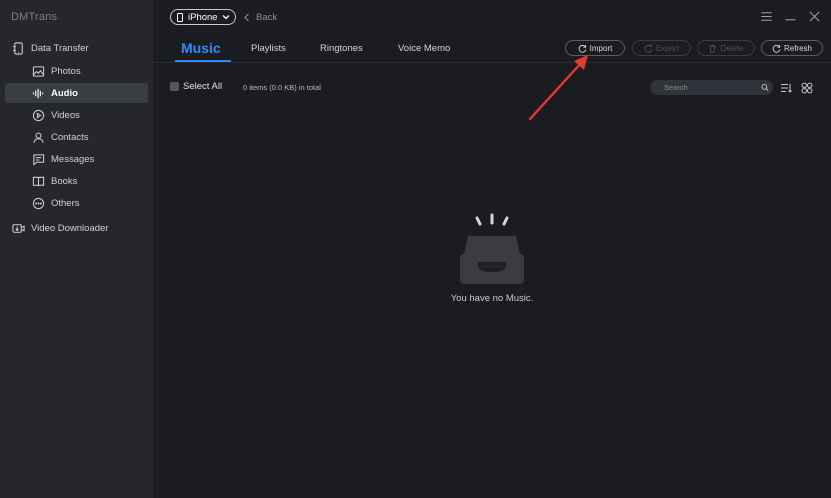  What do you see at coordinates (267, 17) in the screenshot?
I see `back-label: Back` at bounding box center [267, 17].